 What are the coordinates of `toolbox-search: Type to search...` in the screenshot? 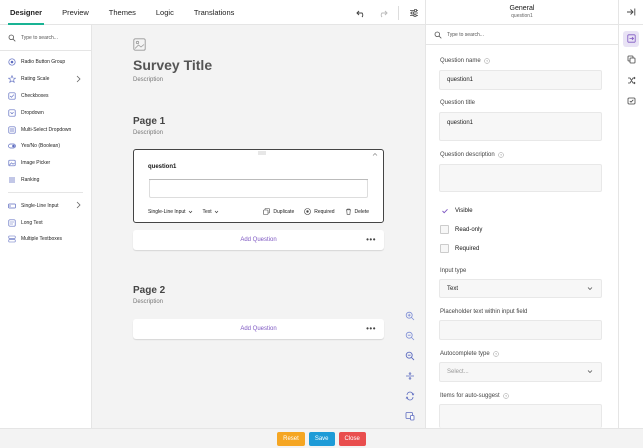 It's located at (45, 38).